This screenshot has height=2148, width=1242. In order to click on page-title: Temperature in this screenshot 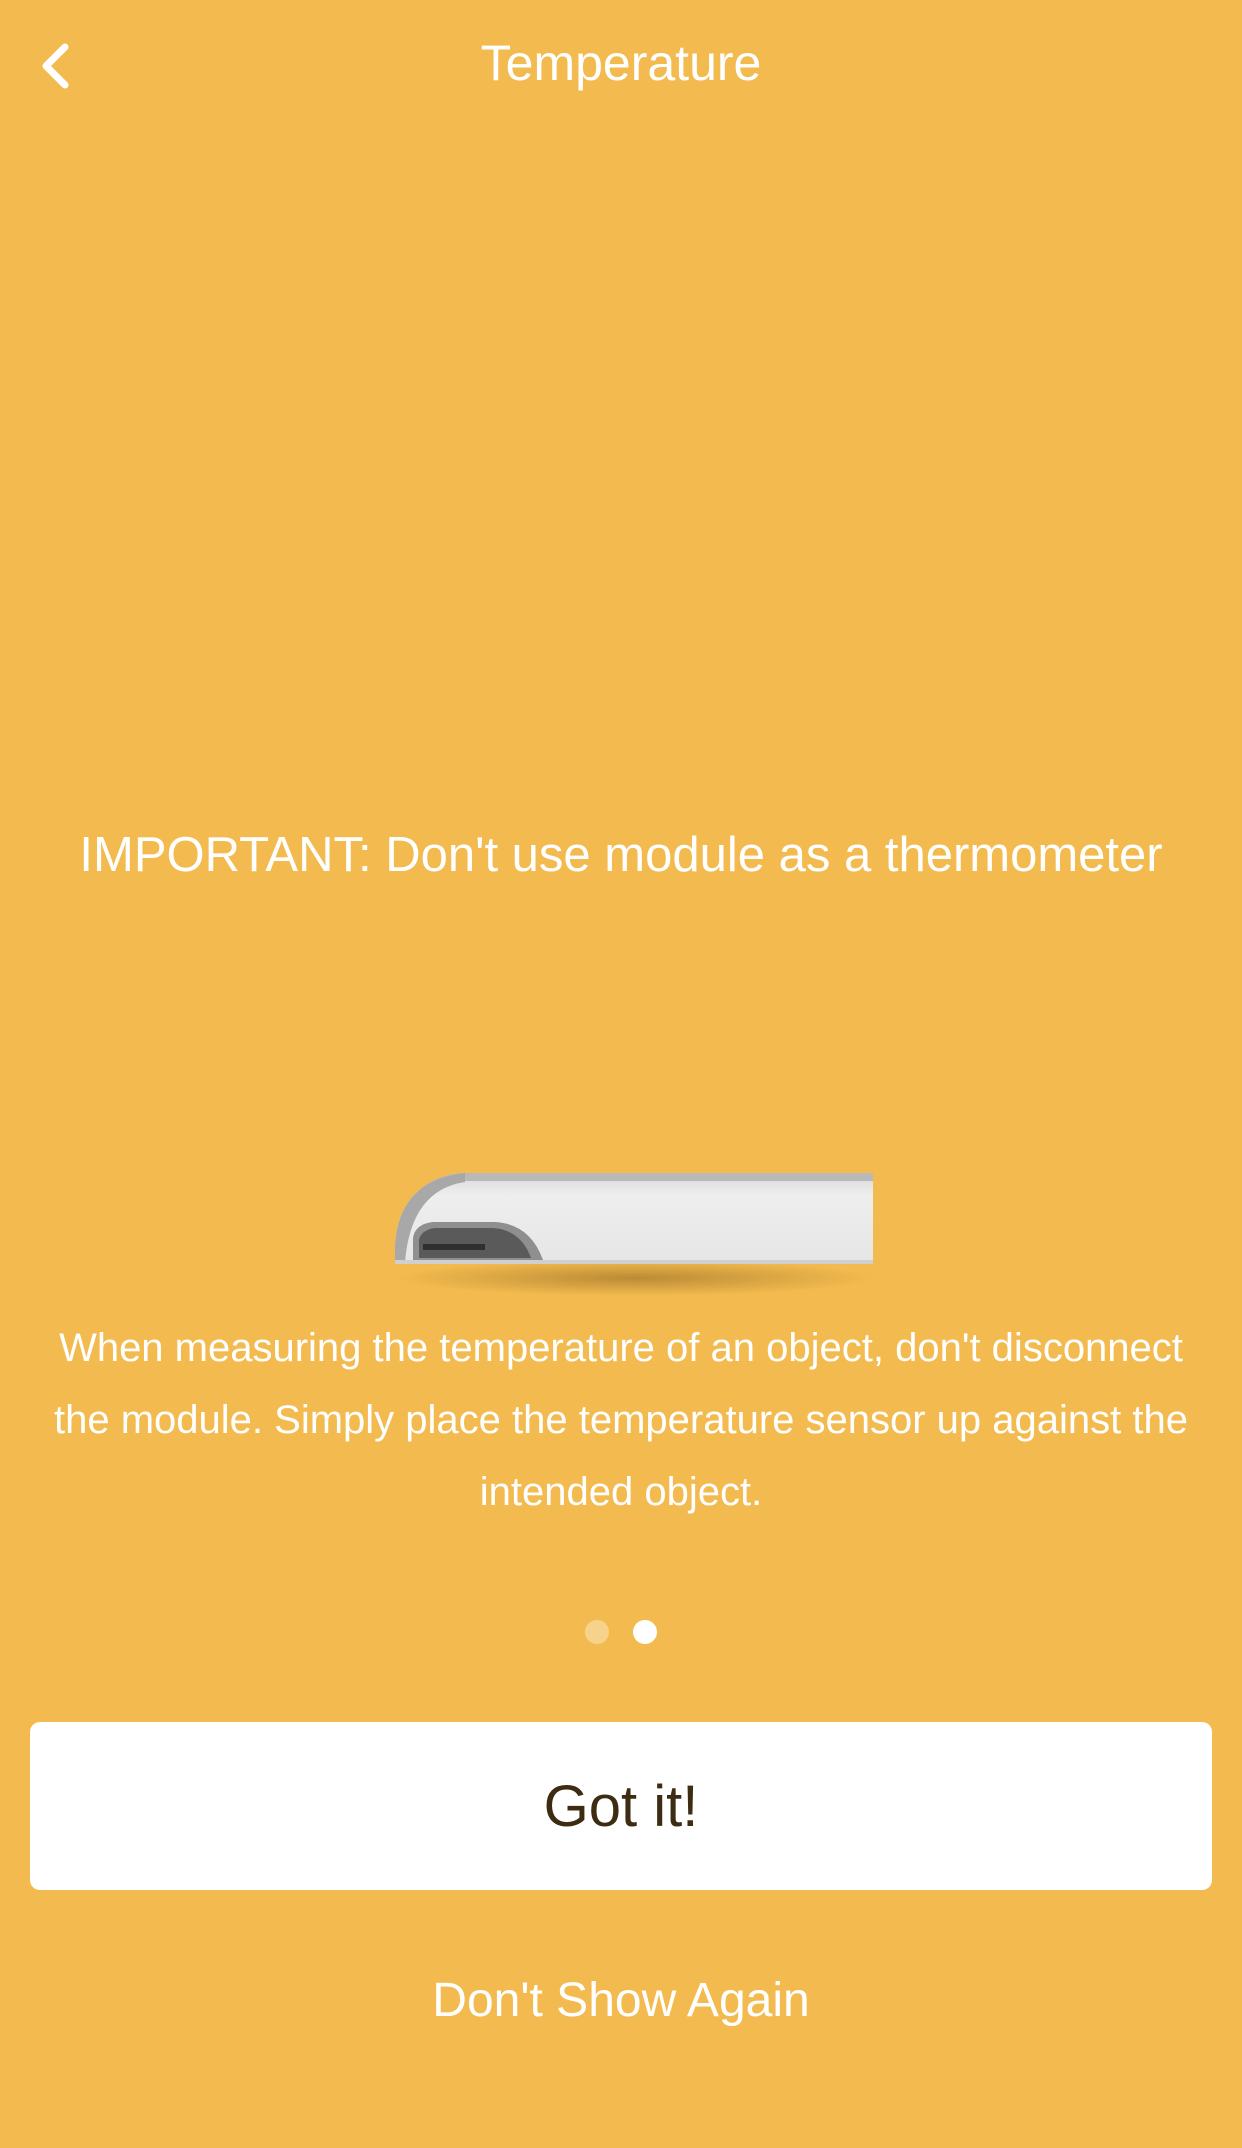, I will do `click(621, 63)`.